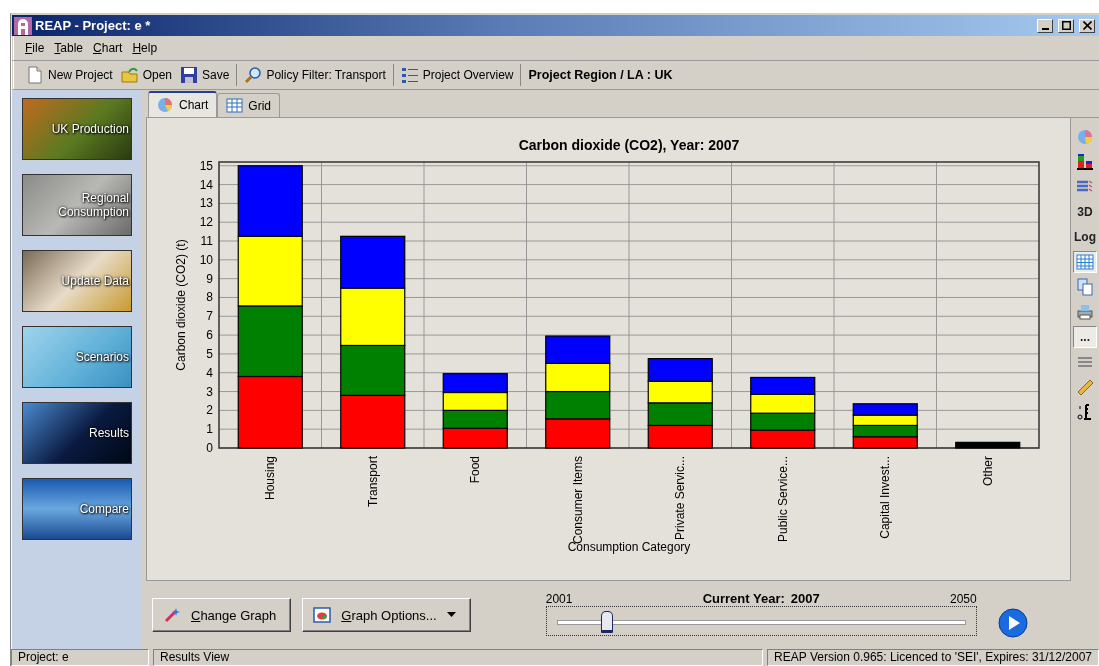 Image resolution: width=1099 pixels, height=666 pixels. What do you see at coordinates (146, 75) in the screenshot?
I see `toolbar-button: Open` at bounding box center [146, 75].